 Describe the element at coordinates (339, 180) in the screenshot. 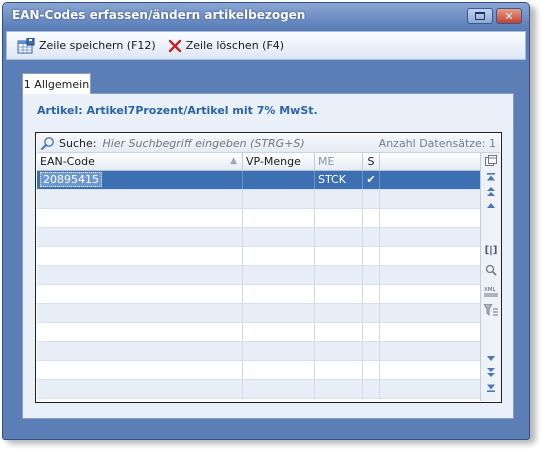

I see `cell-me: STCK` at that location.